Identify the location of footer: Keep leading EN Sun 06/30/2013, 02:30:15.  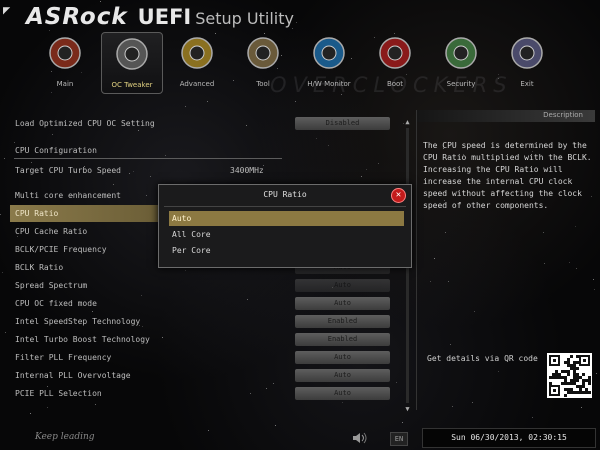
(300, 437).